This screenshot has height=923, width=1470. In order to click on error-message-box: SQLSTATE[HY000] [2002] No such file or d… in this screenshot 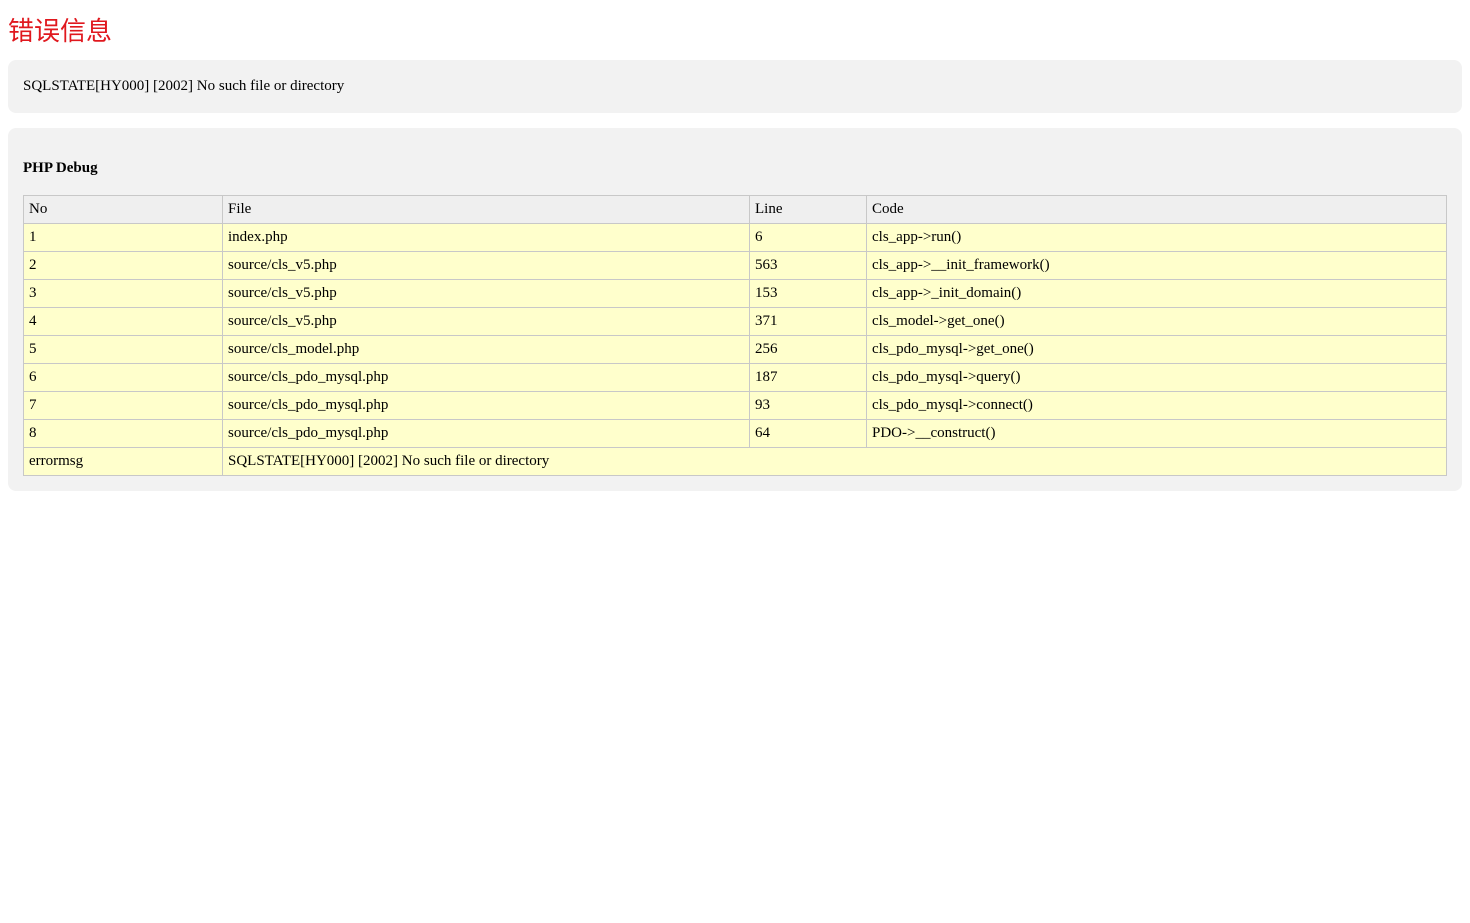, I will do `click(735, 86)`.